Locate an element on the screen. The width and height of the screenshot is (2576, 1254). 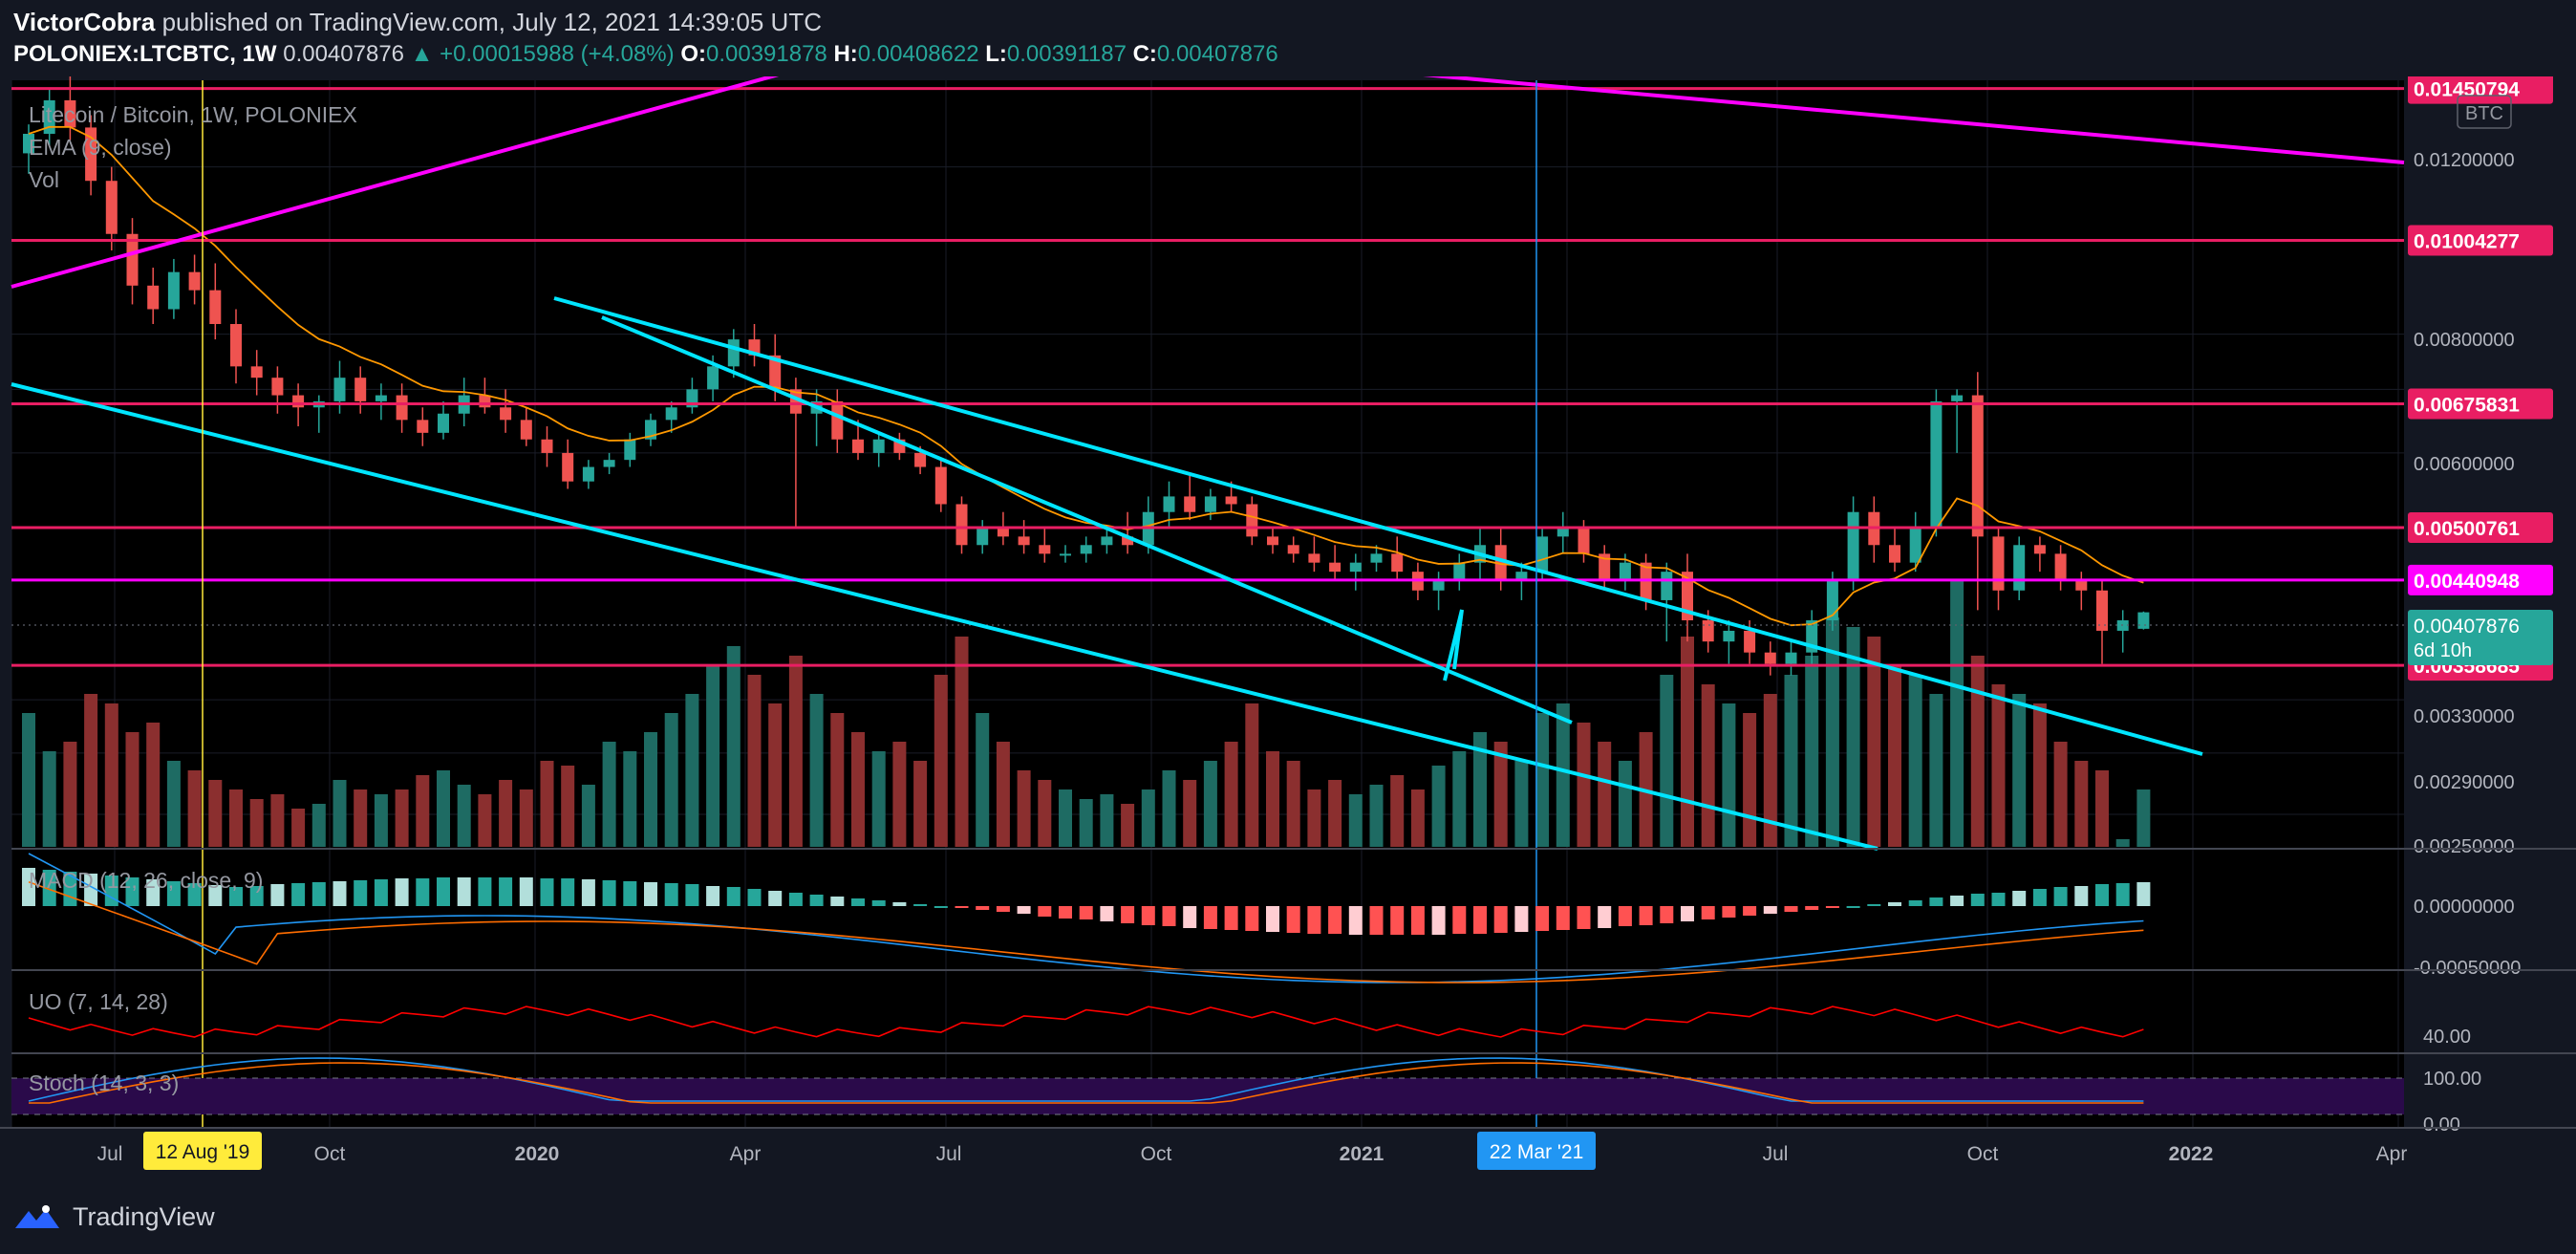
author-name: VictorCobra is located at coordinates (84, 22).